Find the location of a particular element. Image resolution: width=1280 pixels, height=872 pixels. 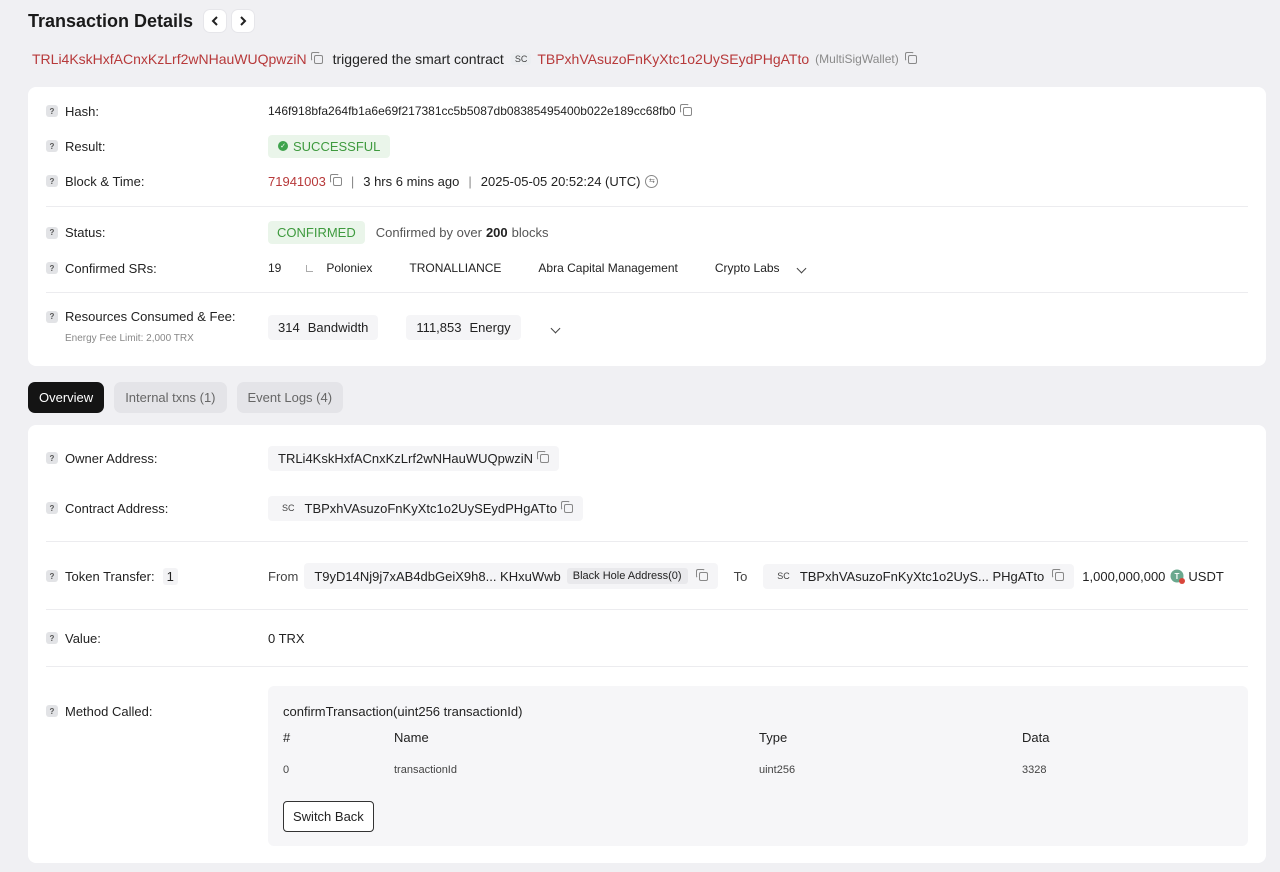

bandwidth-chip: 314 Bandwidth is located at coordinates (323, 327).